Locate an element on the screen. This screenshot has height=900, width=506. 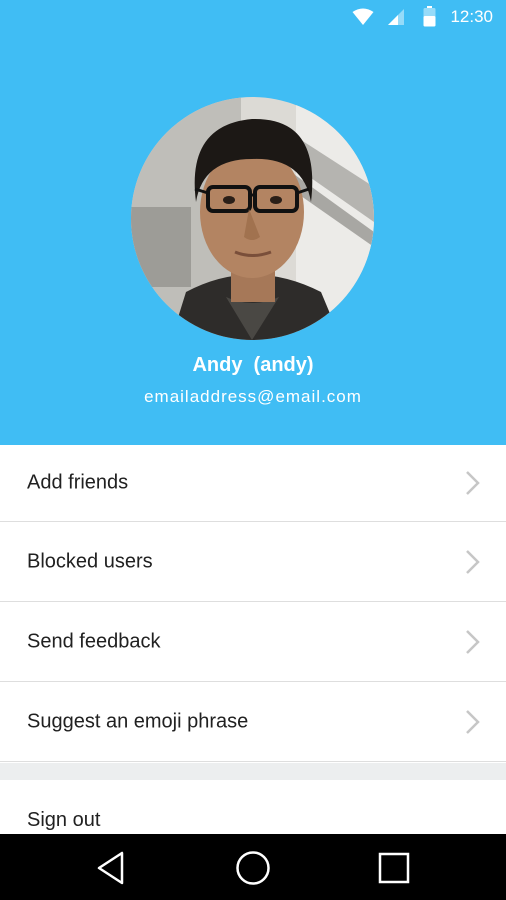
status-bar: 12:30 is located at coordinates (253, 17).